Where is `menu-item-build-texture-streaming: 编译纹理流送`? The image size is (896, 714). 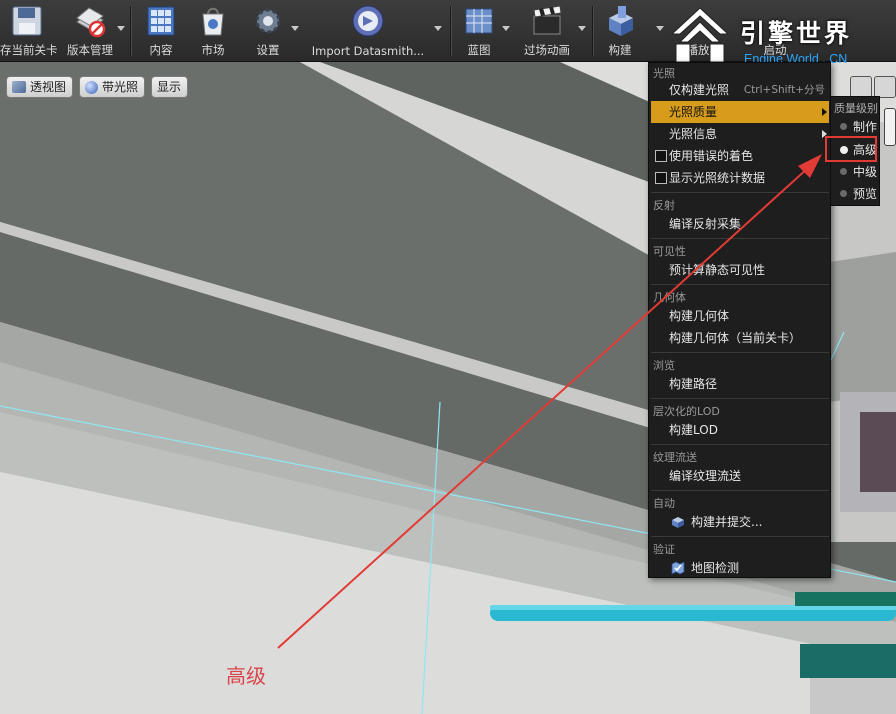 menu-item-build-texture-streaming: 编译纹理流送 is located at coordinates (740, 476).